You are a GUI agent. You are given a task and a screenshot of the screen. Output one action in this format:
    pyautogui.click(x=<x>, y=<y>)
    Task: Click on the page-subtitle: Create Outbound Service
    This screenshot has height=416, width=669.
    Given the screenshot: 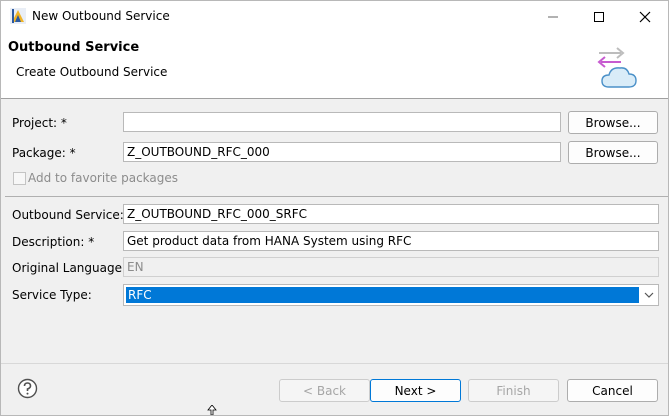 What is the action you would take?
    pyautogui.click(x=92, y=72)
    